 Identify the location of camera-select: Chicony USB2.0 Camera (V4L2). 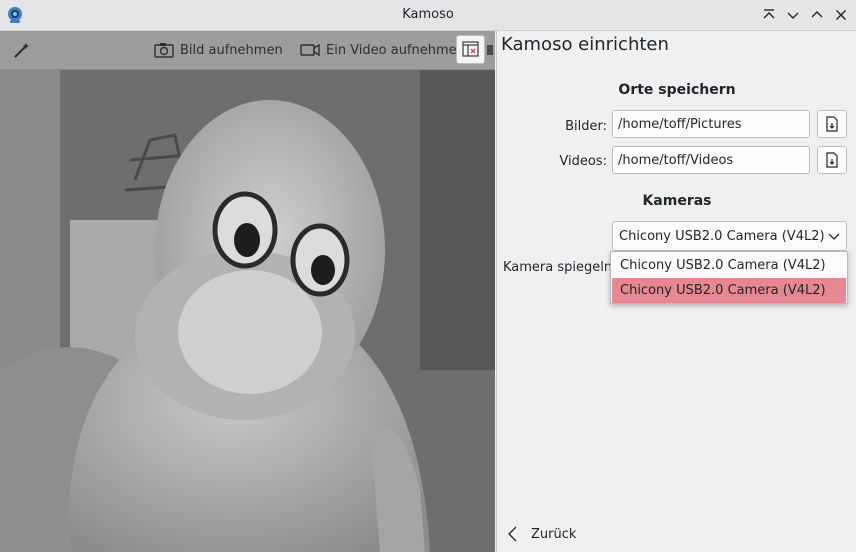
(729, 236).